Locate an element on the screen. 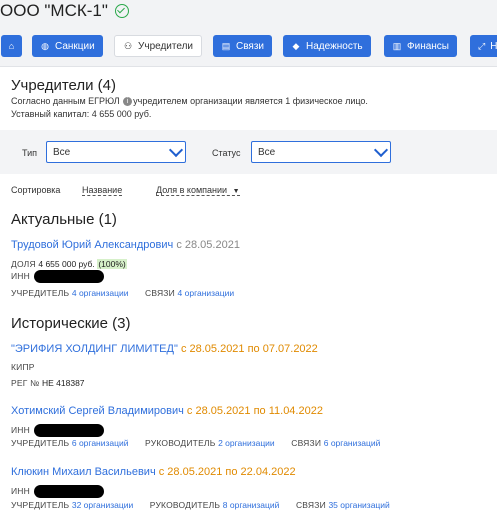 This screenshot has width=497, height=522. authorized-capital: Уставный капитал: 4 655 000 руб. is located at coordinates (81, 114).